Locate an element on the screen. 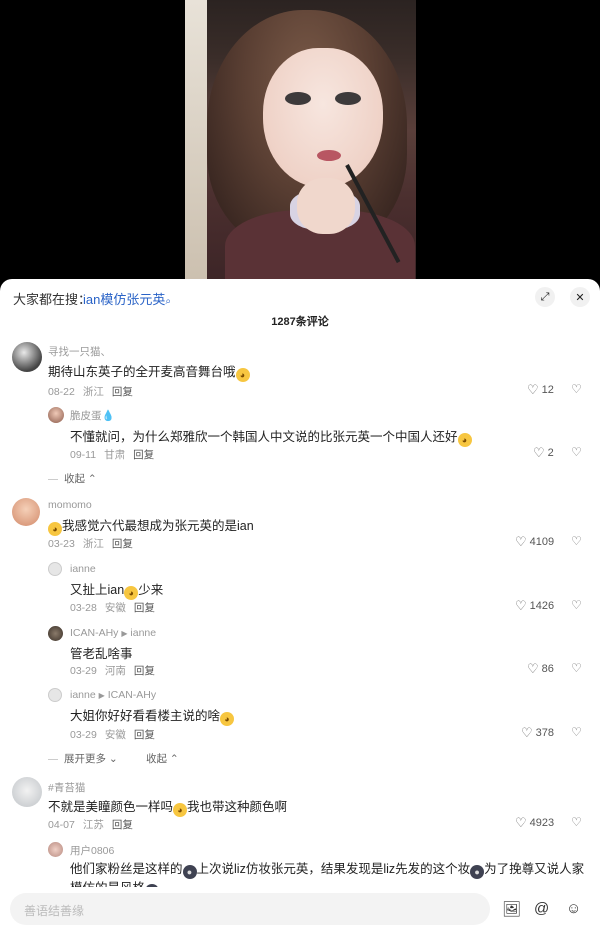 This screenshot has height=932, width=600. close-icon: ✕ is located at coordinates (580, 297).